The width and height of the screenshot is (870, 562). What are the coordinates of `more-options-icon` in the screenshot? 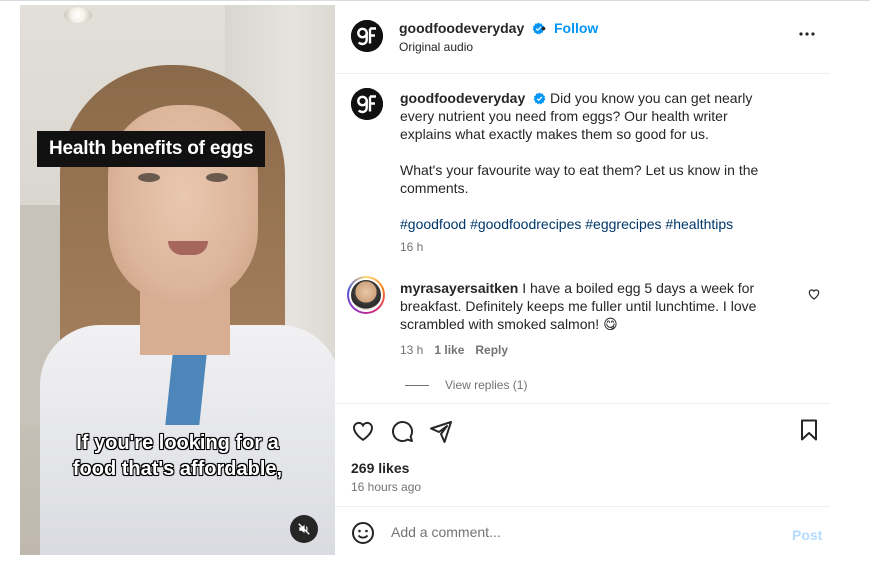 It's located at (807, 34).